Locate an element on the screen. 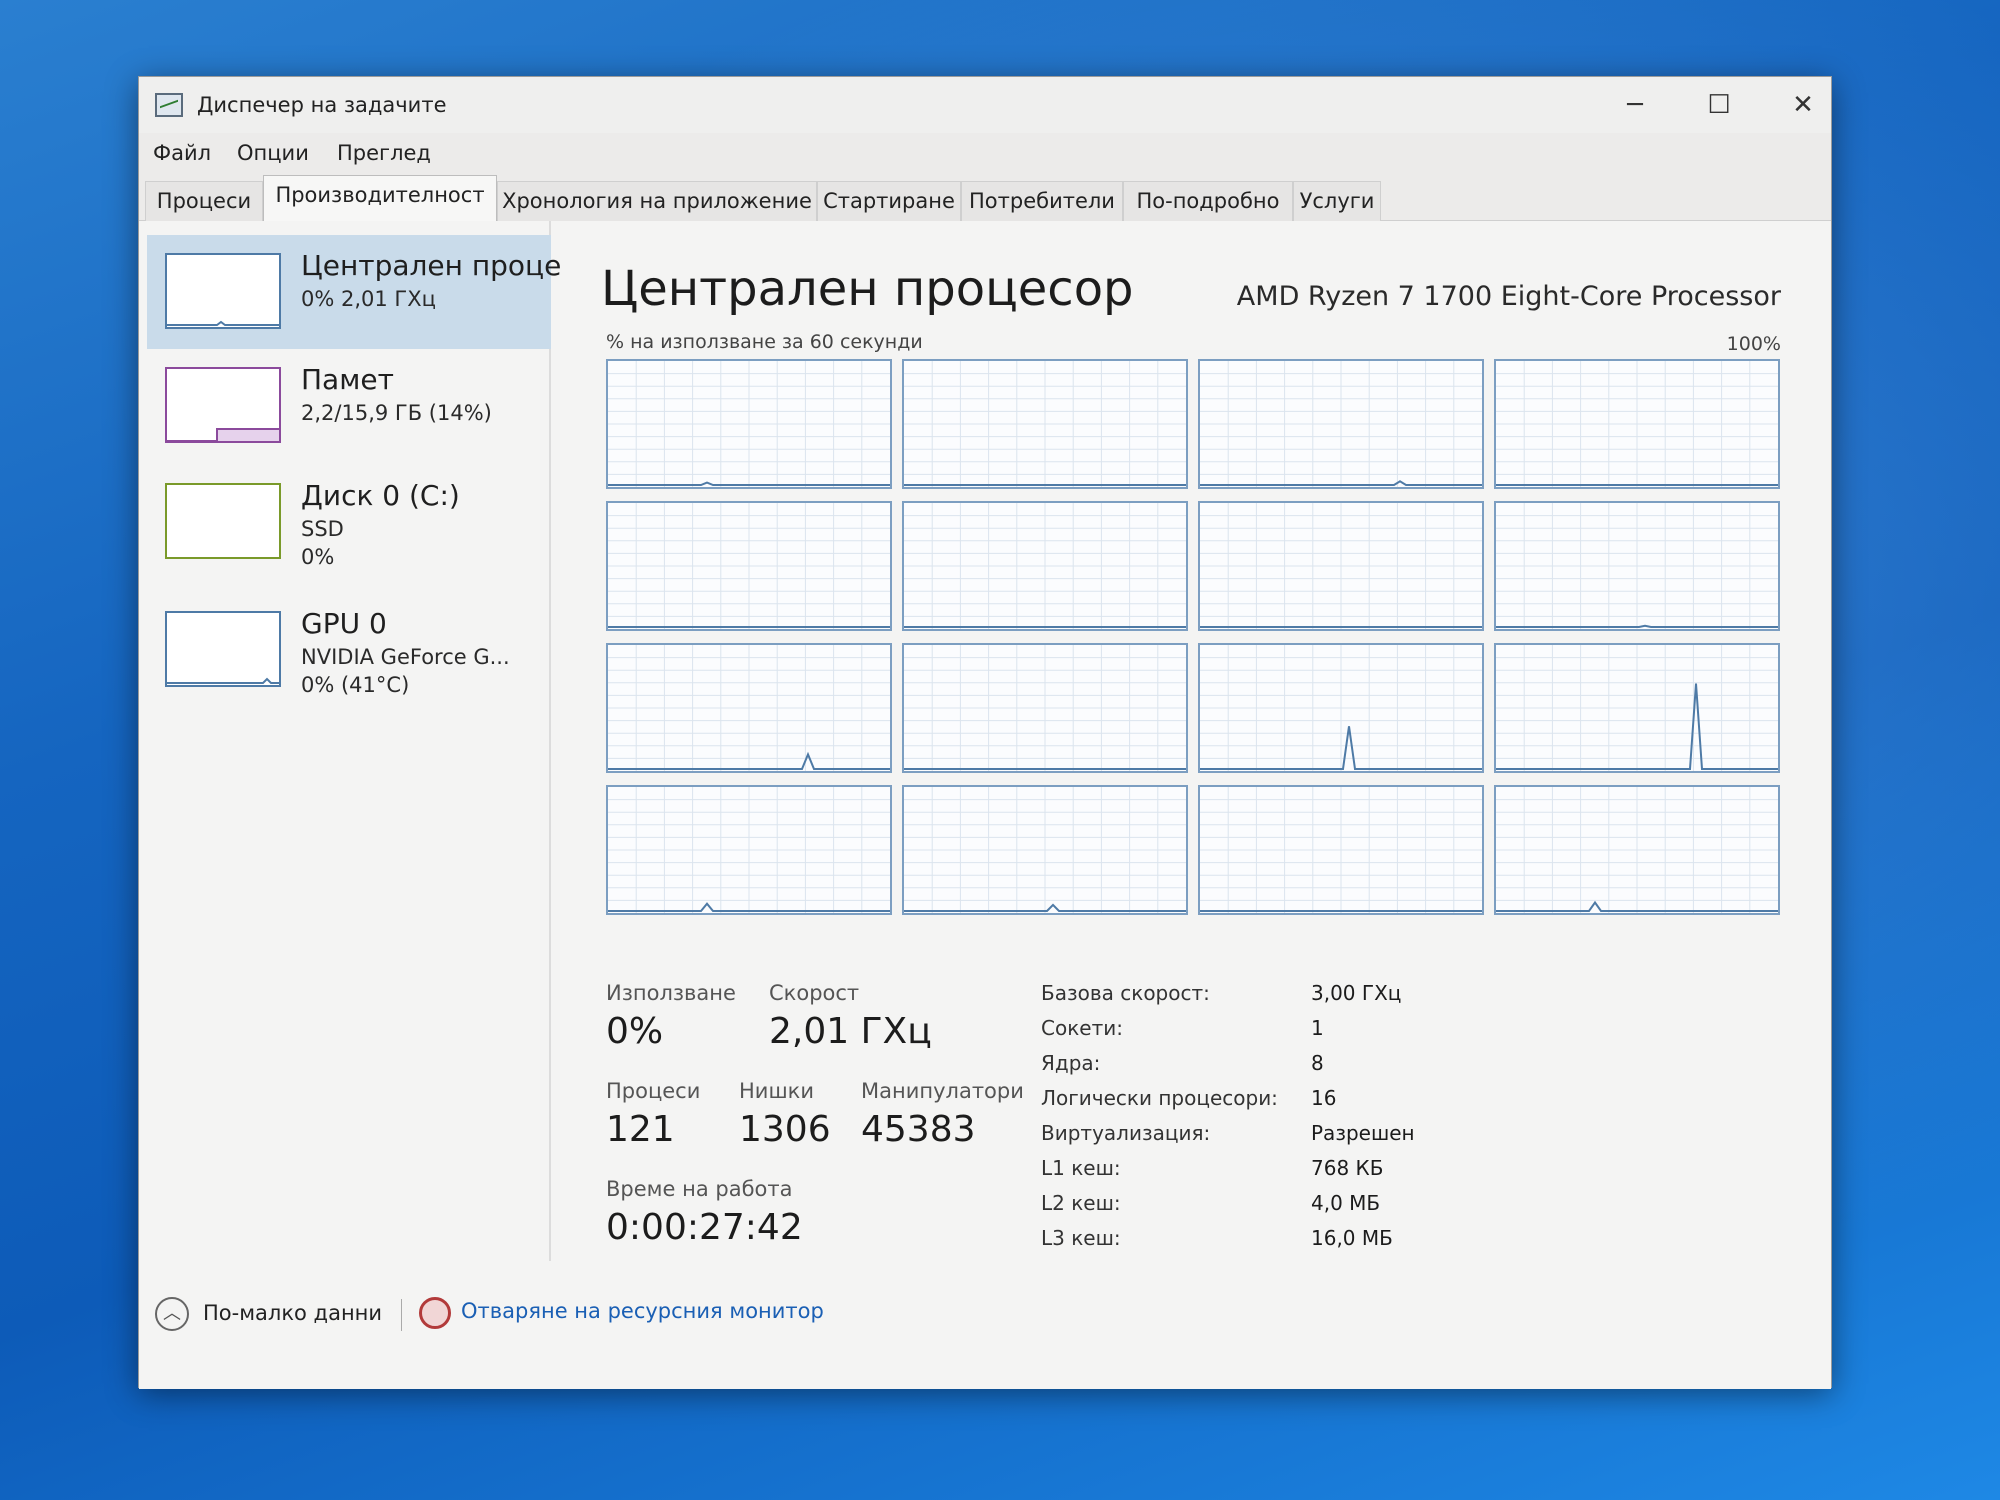  threads-label: Нишки is located at coordinates (776, 1091).